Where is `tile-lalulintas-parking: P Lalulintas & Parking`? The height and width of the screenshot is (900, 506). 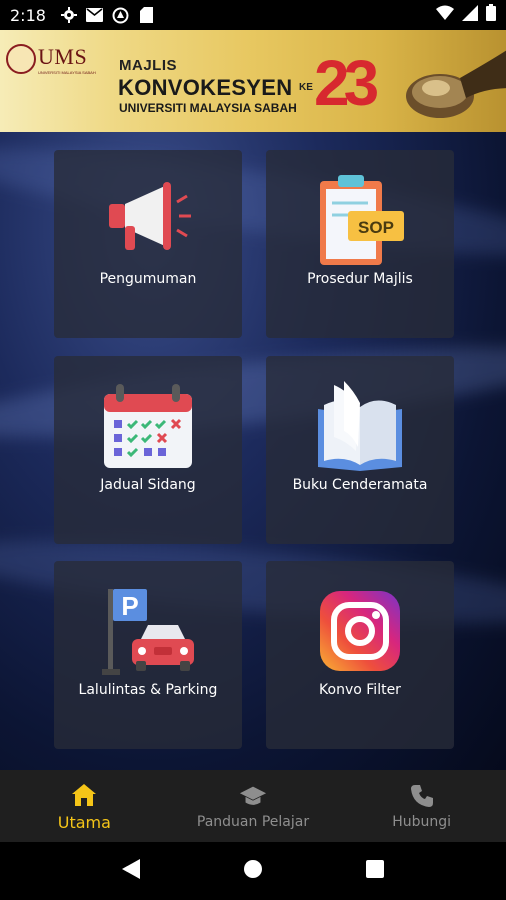
tile-lalulintas-parking: P Lalulintas & Parking is located at coordinates (148, 655).